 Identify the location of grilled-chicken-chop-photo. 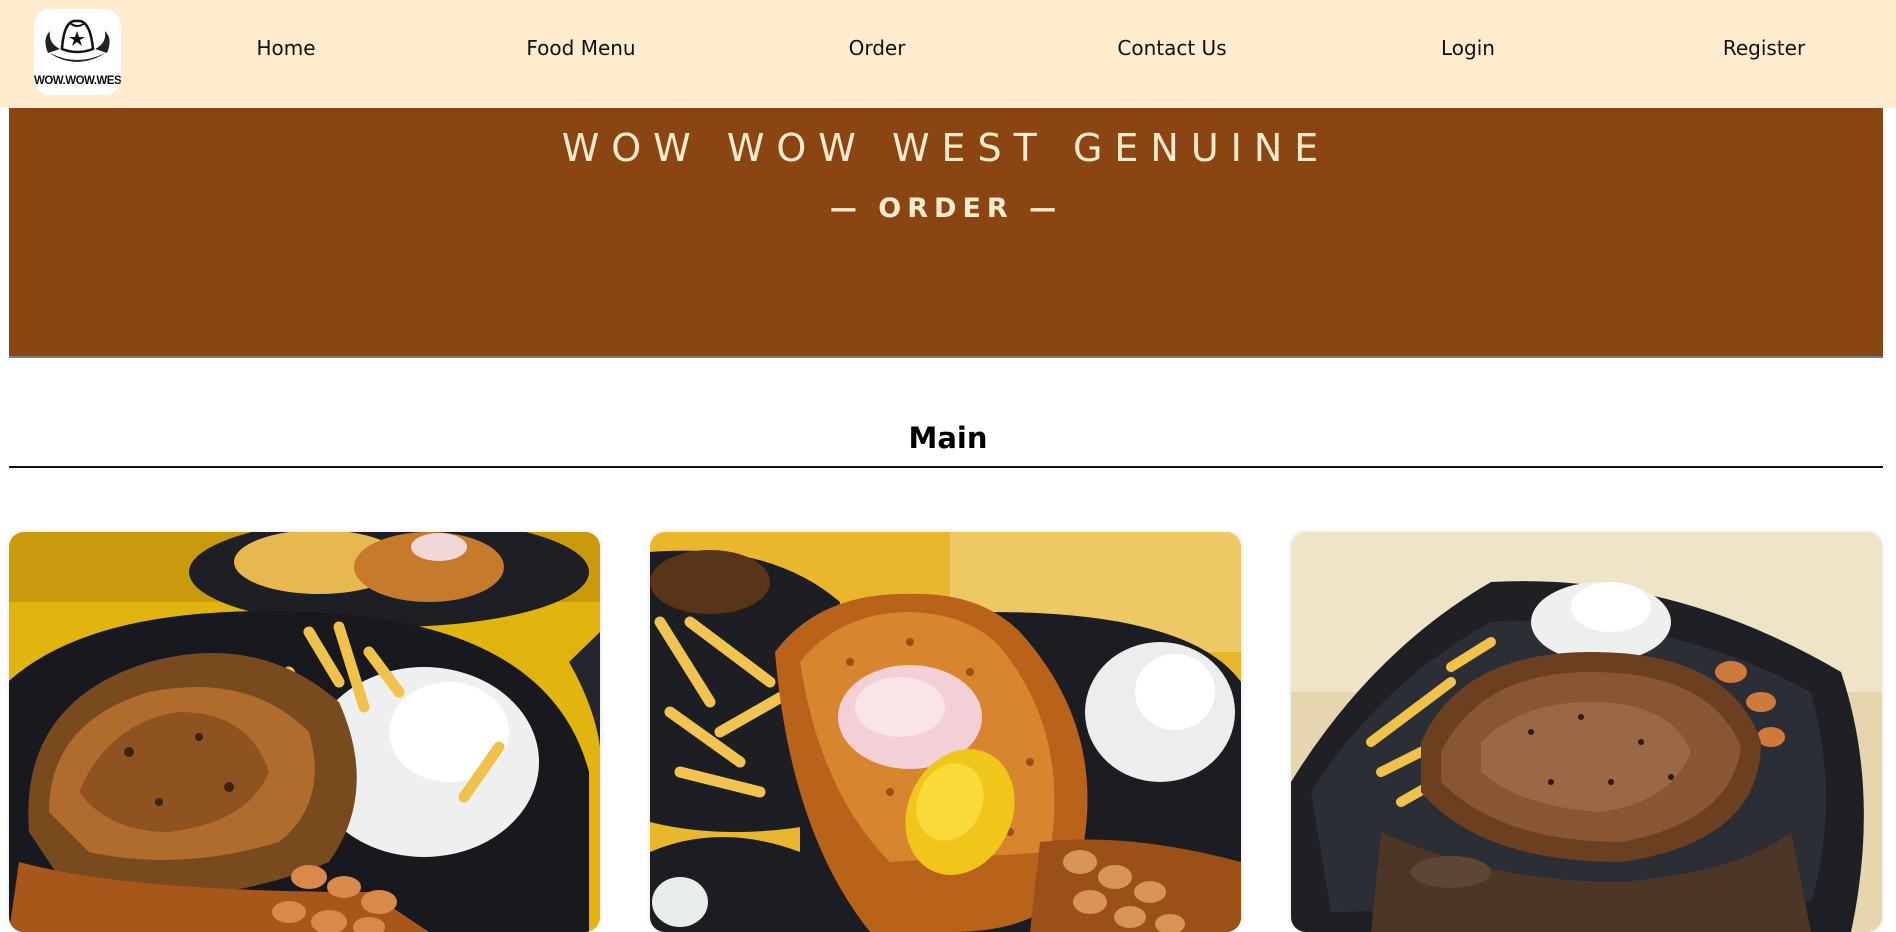
(304, 732).